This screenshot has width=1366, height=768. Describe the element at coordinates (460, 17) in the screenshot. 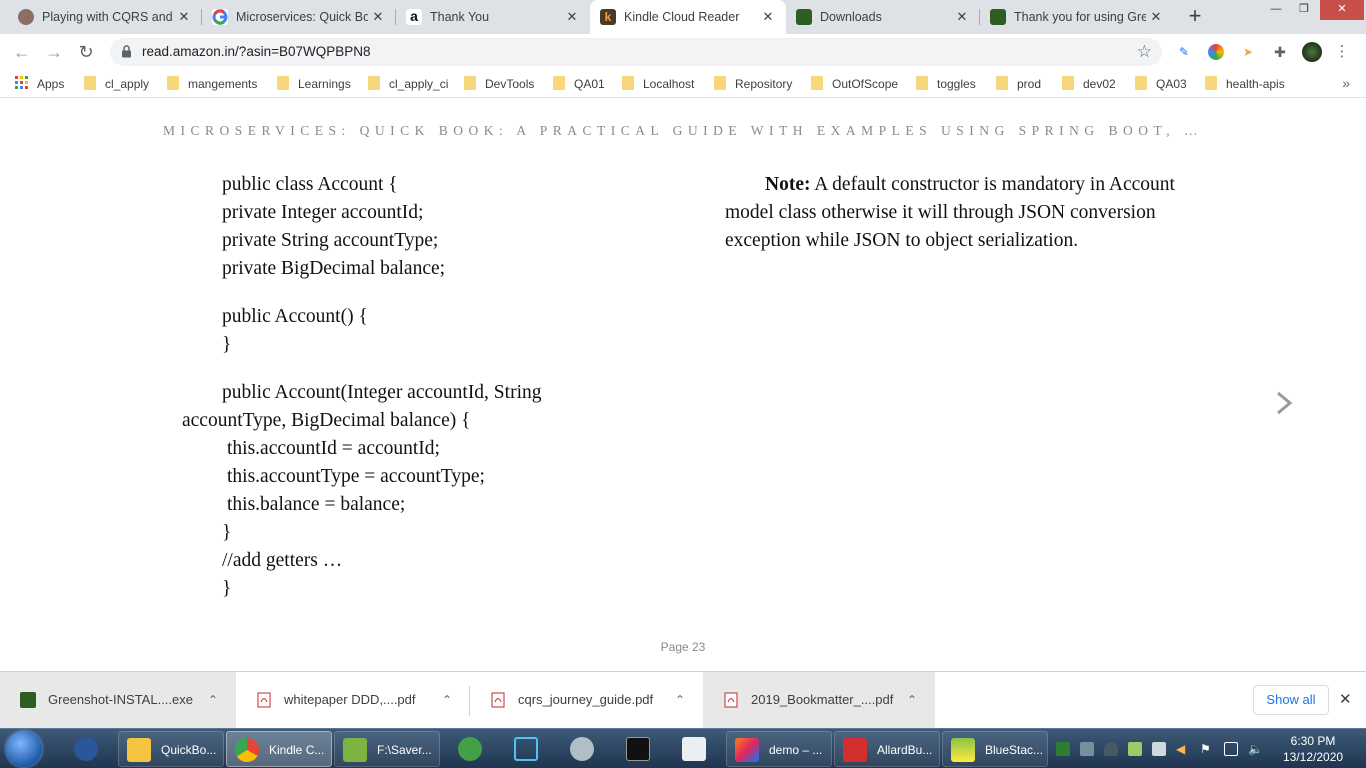

I see `tab-title: Thank You` at that location.